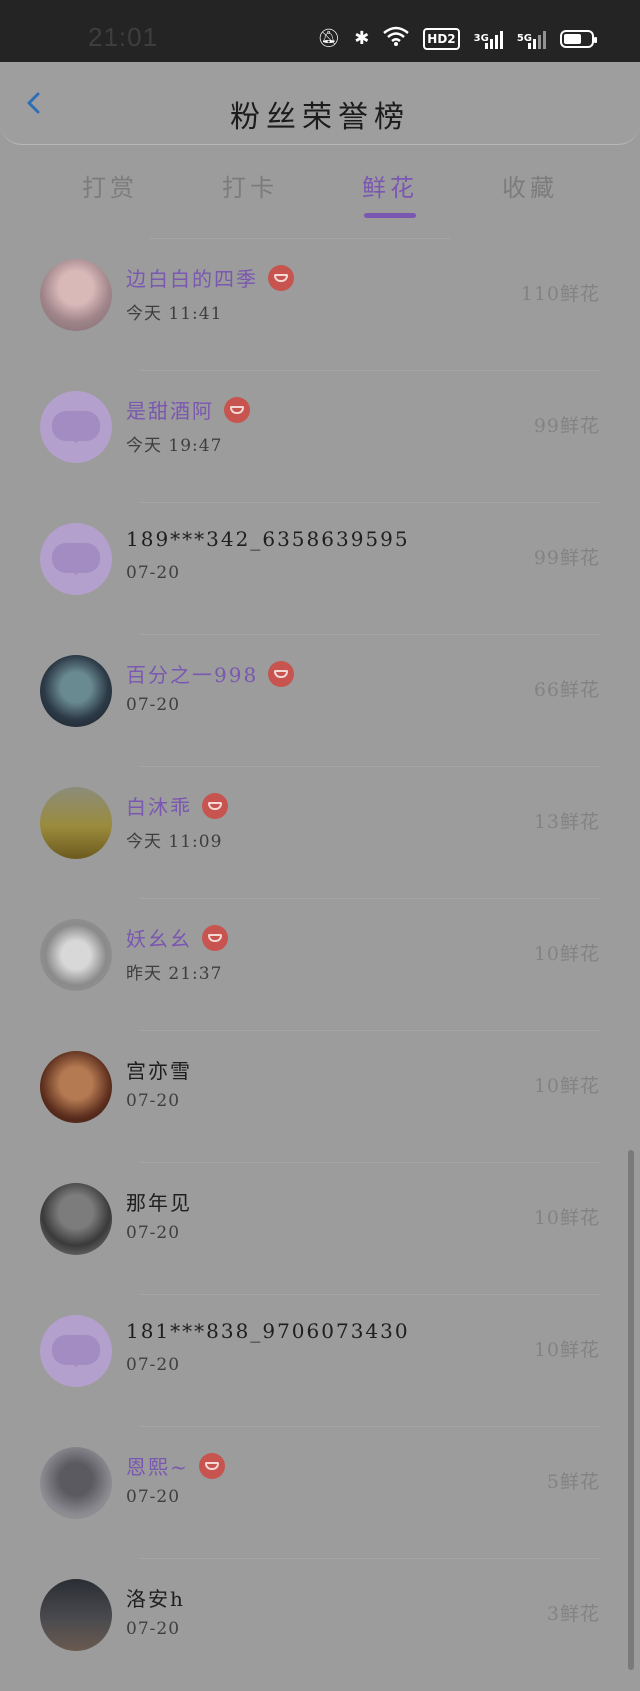 The height and width of the screenshot is (1691, 640). I want to click on fan-name: 百分之一998, so click(210, 673).